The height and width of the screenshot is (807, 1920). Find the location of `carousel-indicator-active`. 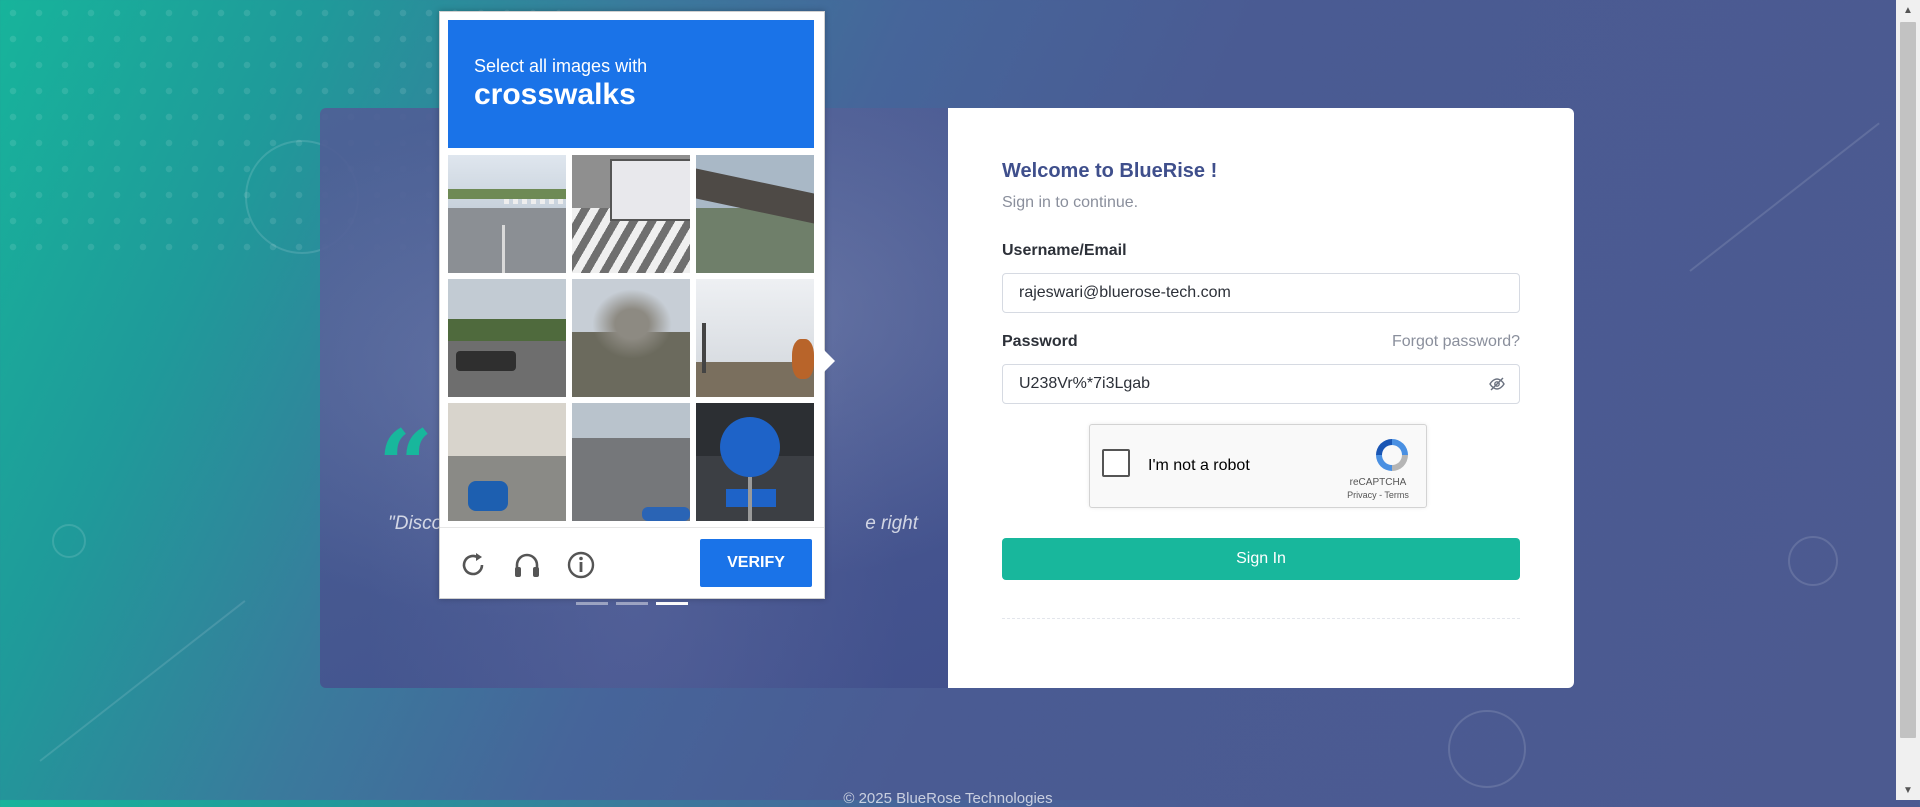

carousel-indicator-active is located at coordinates (672, 603).